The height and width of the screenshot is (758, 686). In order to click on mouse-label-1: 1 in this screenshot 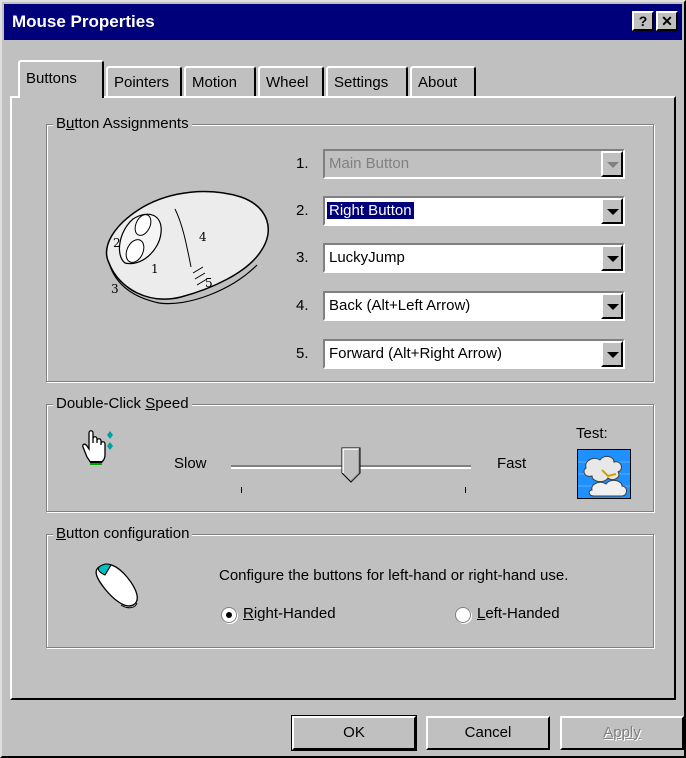, I will do `click(155, 269)`.